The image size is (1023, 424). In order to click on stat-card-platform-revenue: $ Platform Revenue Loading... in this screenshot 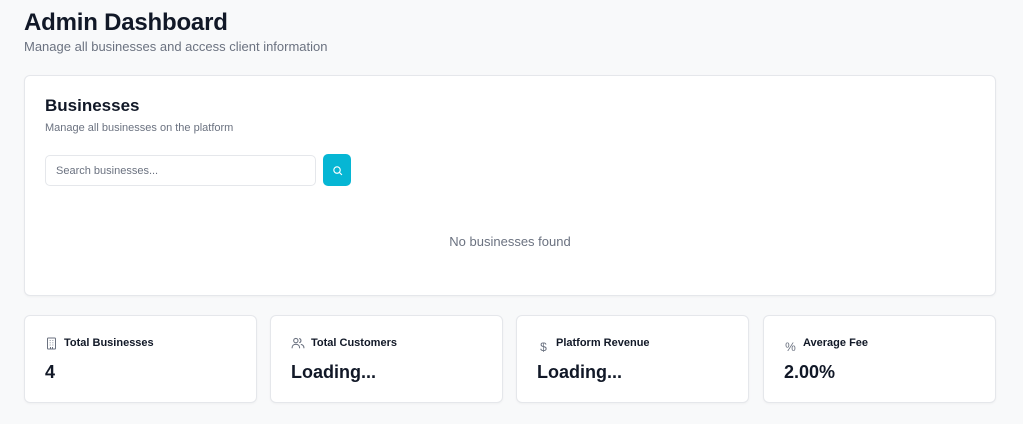, I will do `click(632, 359)`.